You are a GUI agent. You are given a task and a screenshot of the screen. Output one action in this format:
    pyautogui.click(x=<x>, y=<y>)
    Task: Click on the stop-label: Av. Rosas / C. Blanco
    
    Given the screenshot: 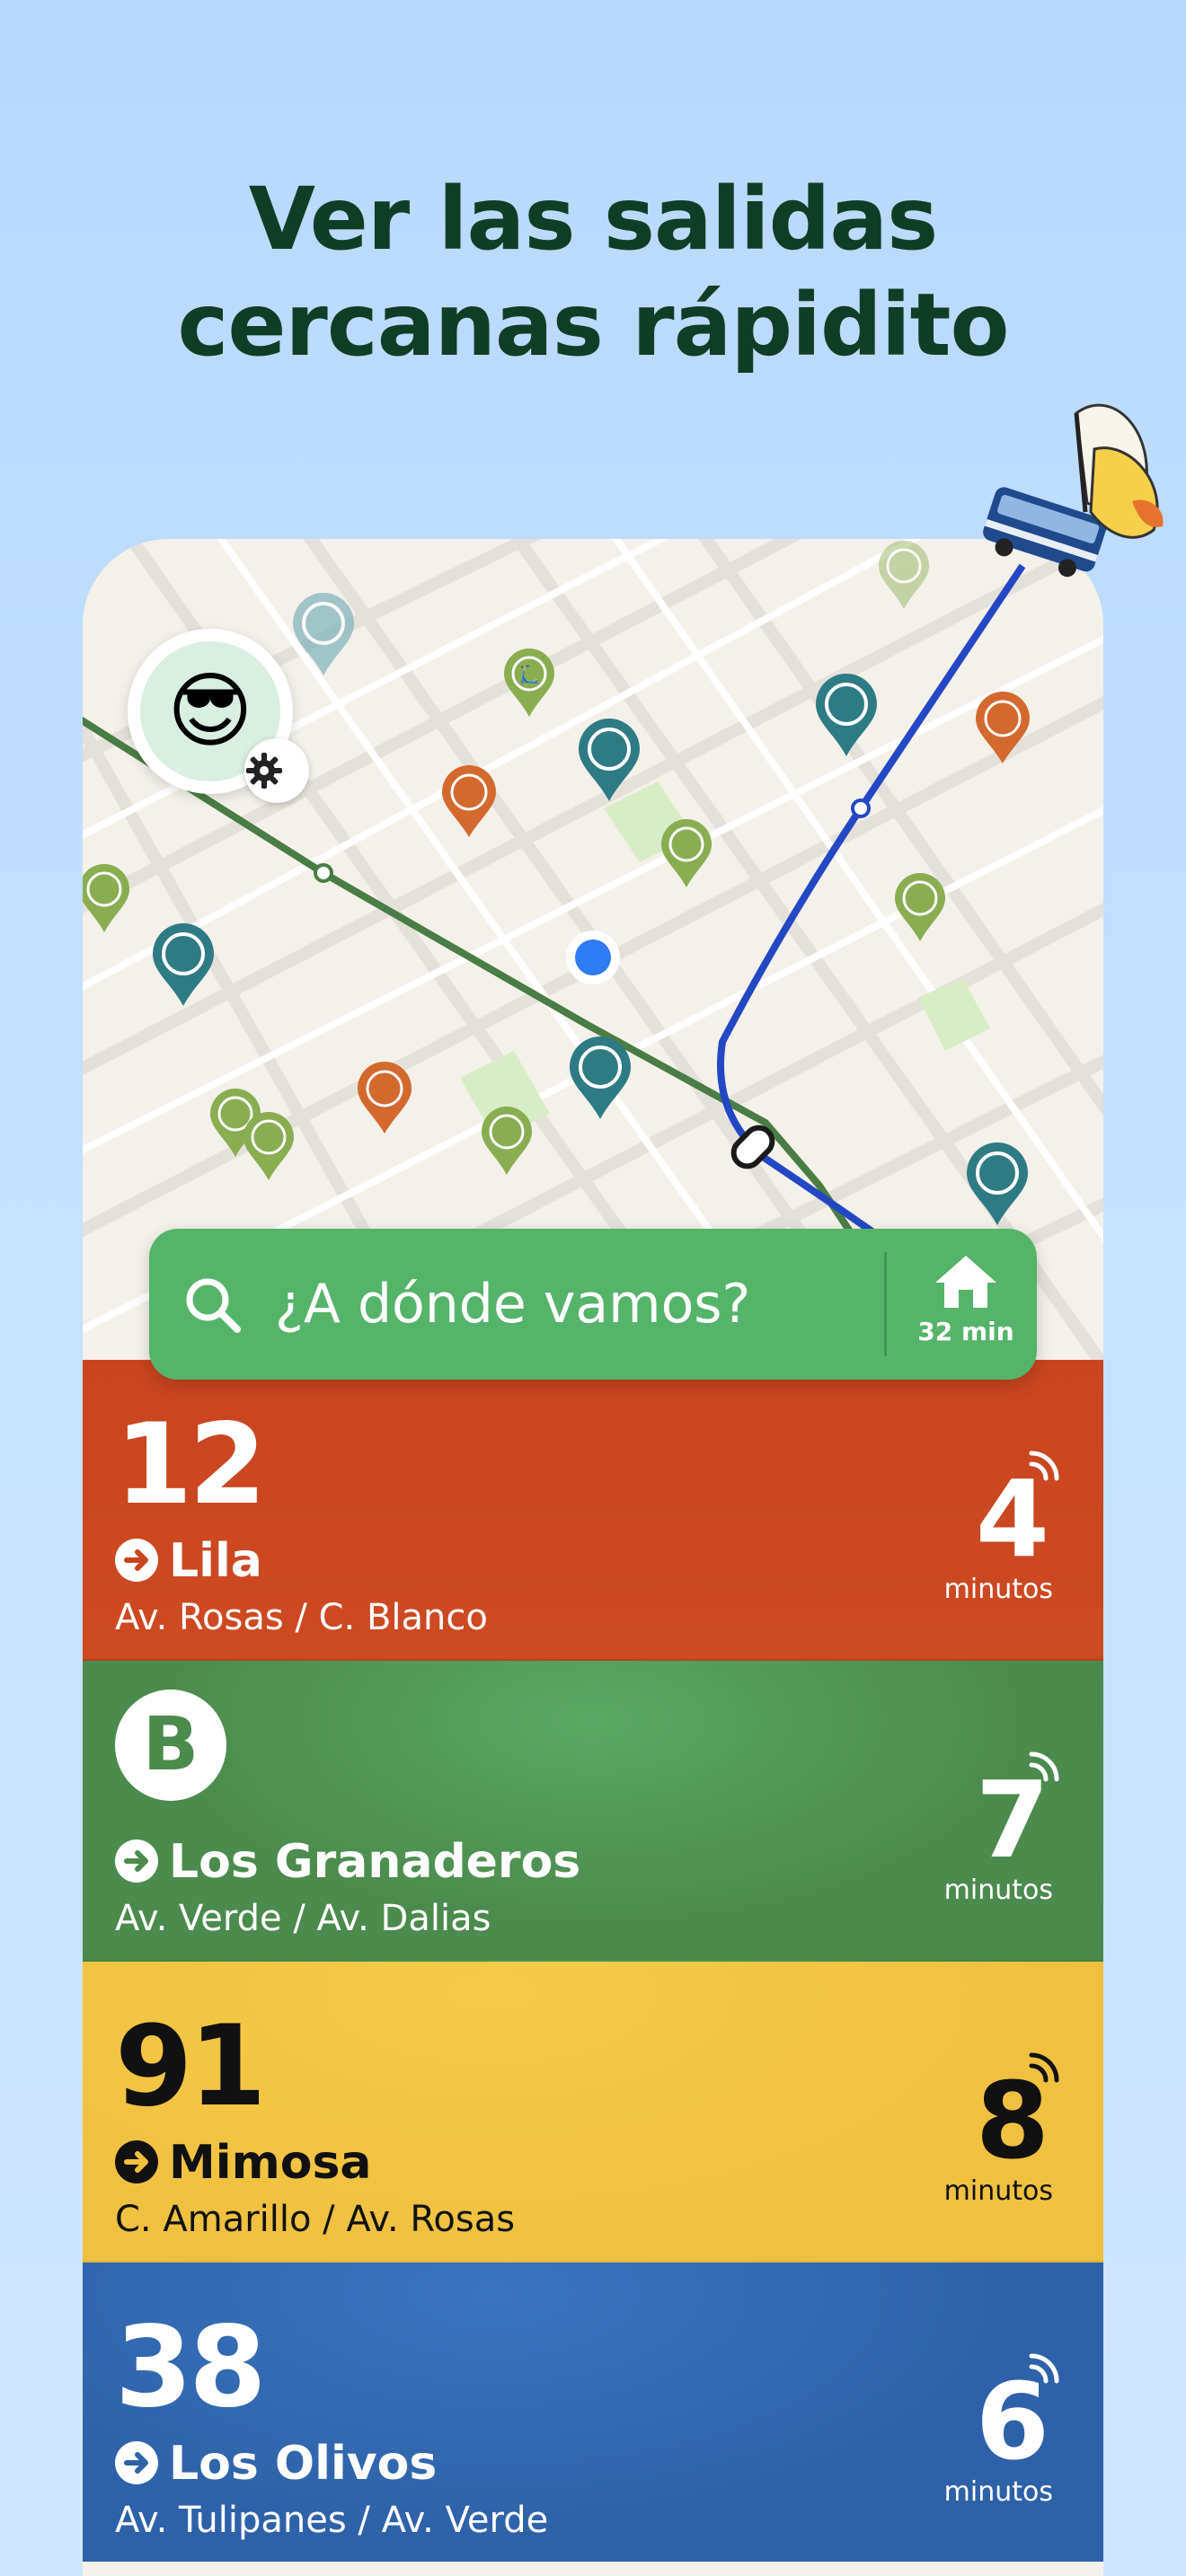 What is the action you would take?
    pyautogui.click(x=301, y=1617)
    